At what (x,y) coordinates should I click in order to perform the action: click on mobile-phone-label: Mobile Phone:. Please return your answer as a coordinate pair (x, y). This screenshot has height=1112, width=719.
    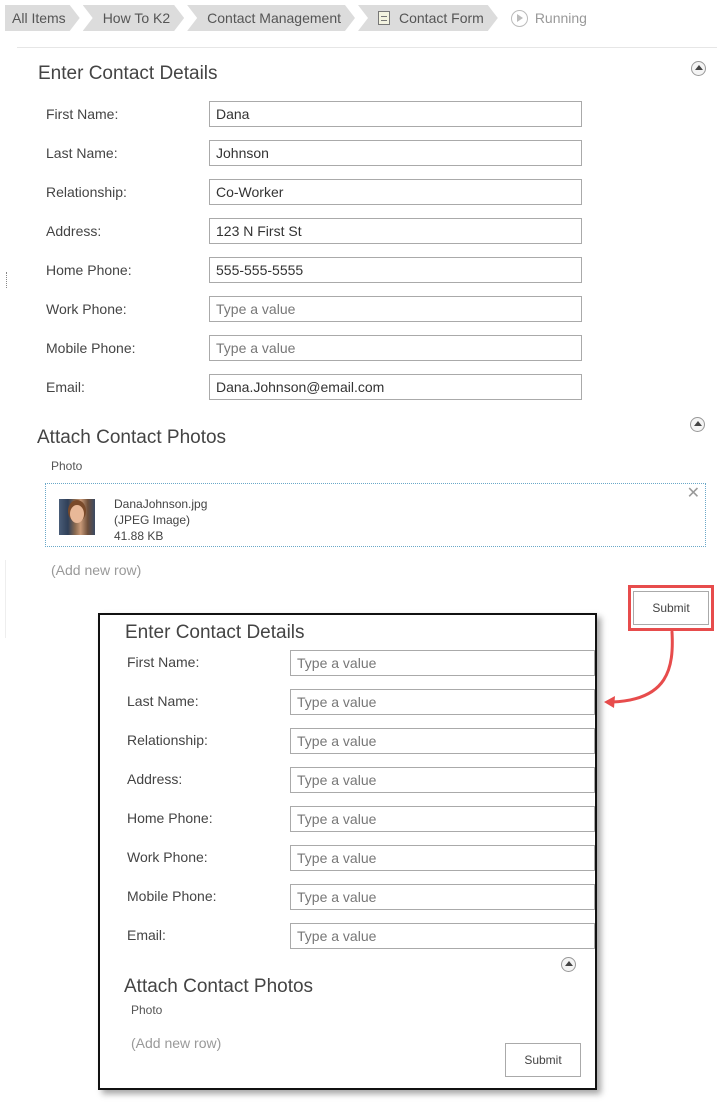
    Looking at the image, I should click on (91, 348).